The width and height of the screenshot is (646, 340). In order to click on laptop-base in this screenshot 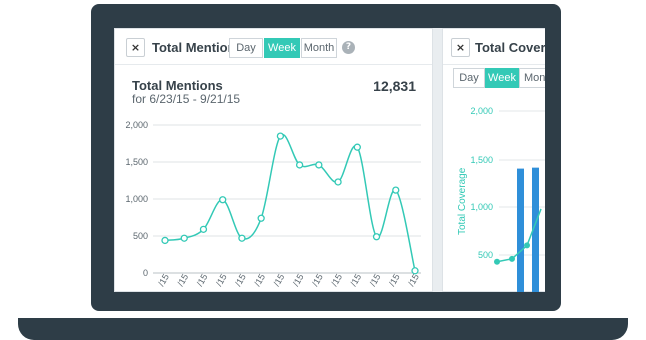, I will do `click(323, 329)`.